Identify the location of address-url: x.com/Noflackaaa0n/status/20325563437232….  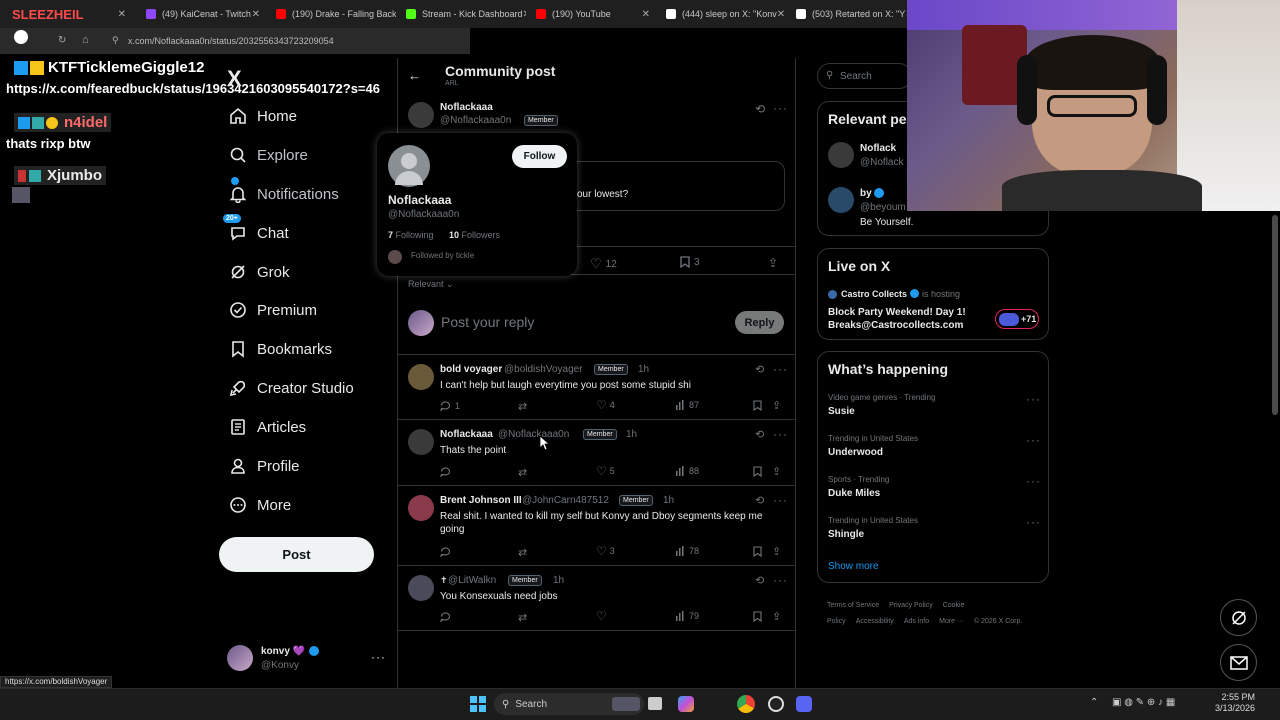
(231, 41).